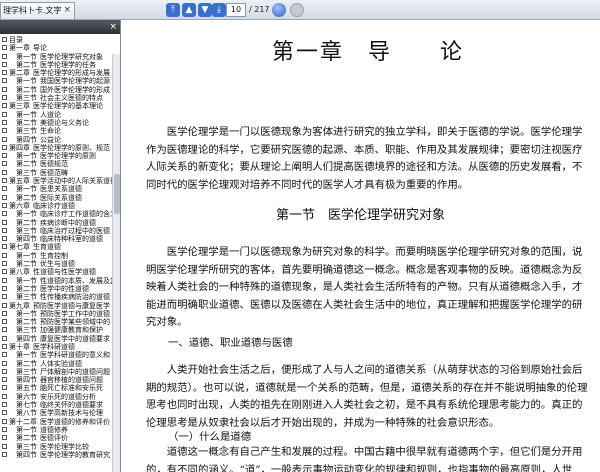 This screenshot has width=600, height=472. I want to click on toc-item: 第一节 临床诊疗工作道德的含义, so click(60, 214).